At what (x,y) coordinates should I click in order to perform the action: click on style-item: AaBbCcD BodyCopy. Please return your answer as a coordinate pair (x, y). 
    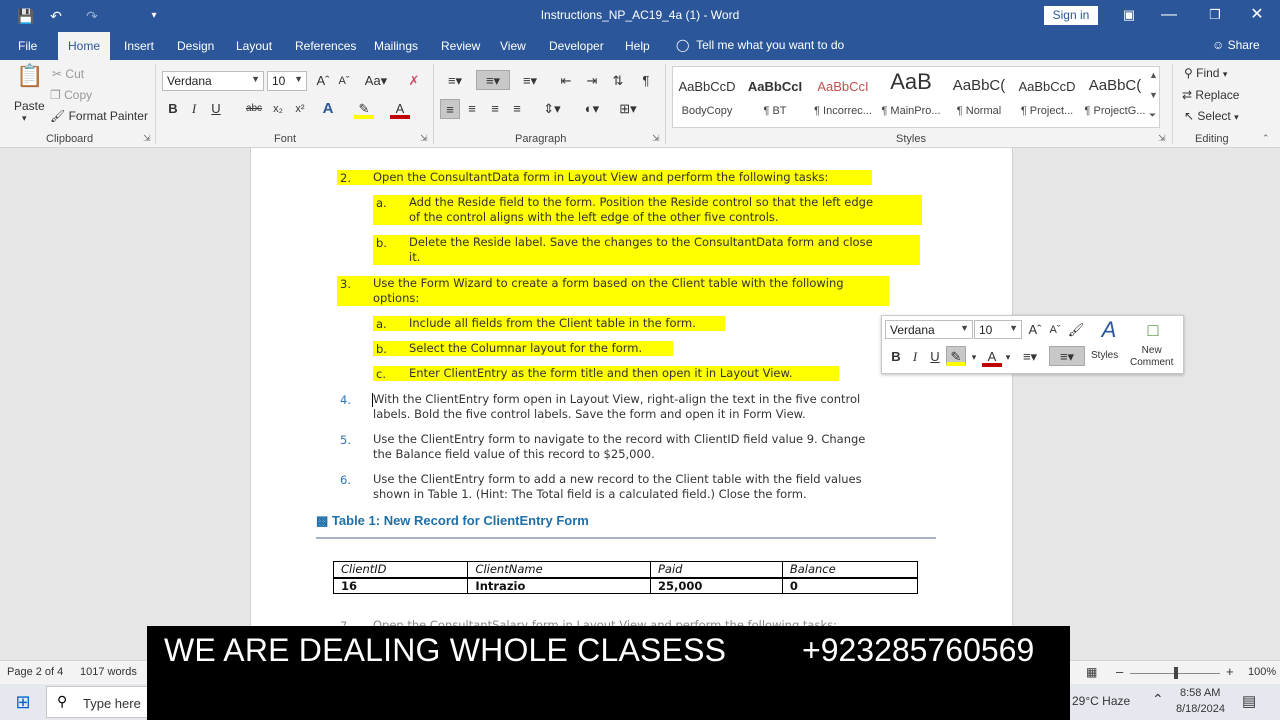
    Looking at the image, I should click on (707, 97).